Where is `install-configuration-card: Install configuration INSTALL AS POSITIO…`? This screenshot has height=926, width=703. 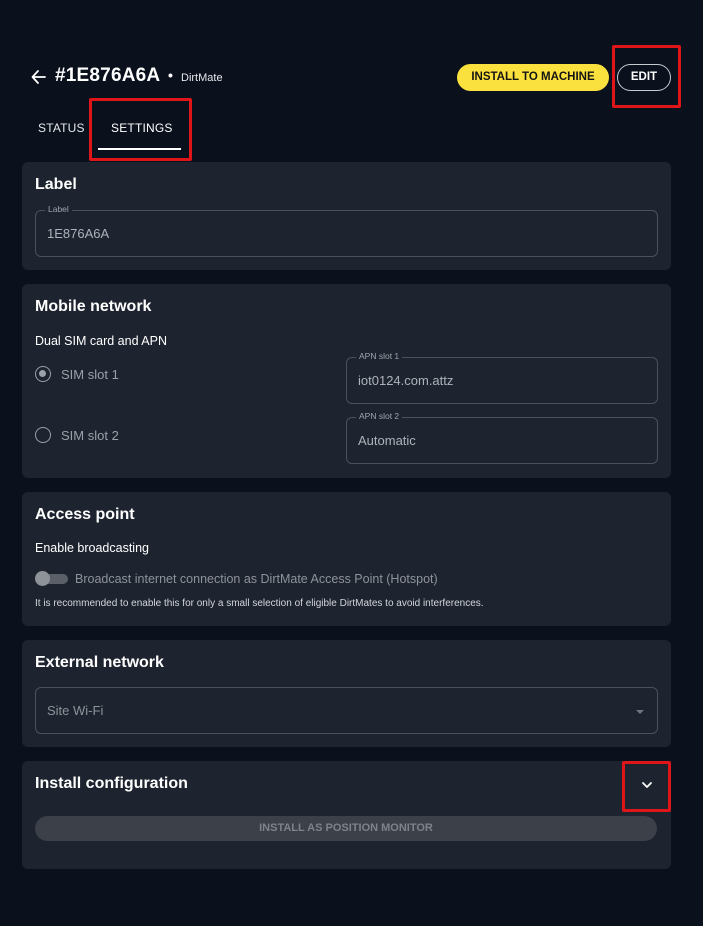 install-configuration-card: Install configuration INSTALL AS POSITIO… is located at coordinates (346, 815).